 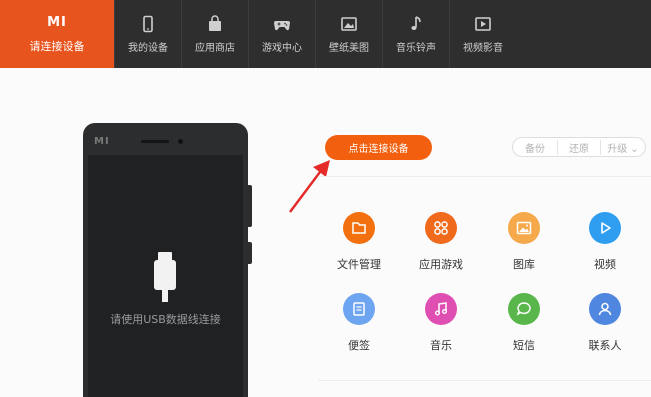 I want to click on message-icon, so click(x=524, y=309).